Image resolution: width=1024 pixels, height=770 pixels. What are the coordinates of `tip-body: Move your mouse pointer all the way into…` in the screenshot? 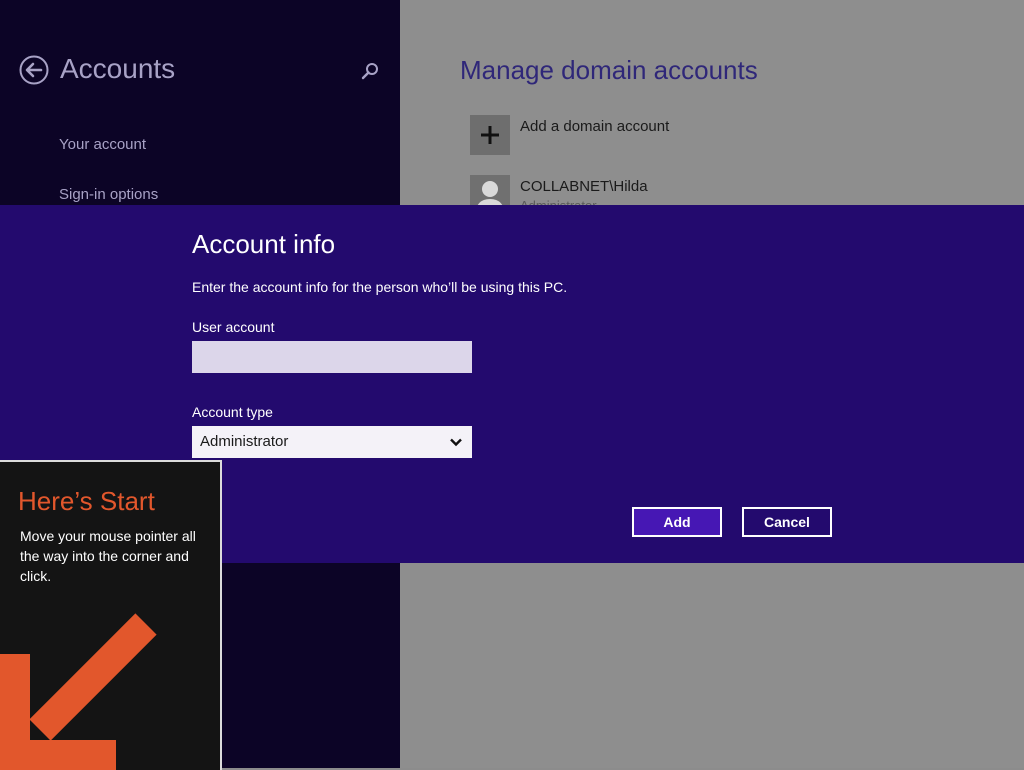 It's located at (108, 556).